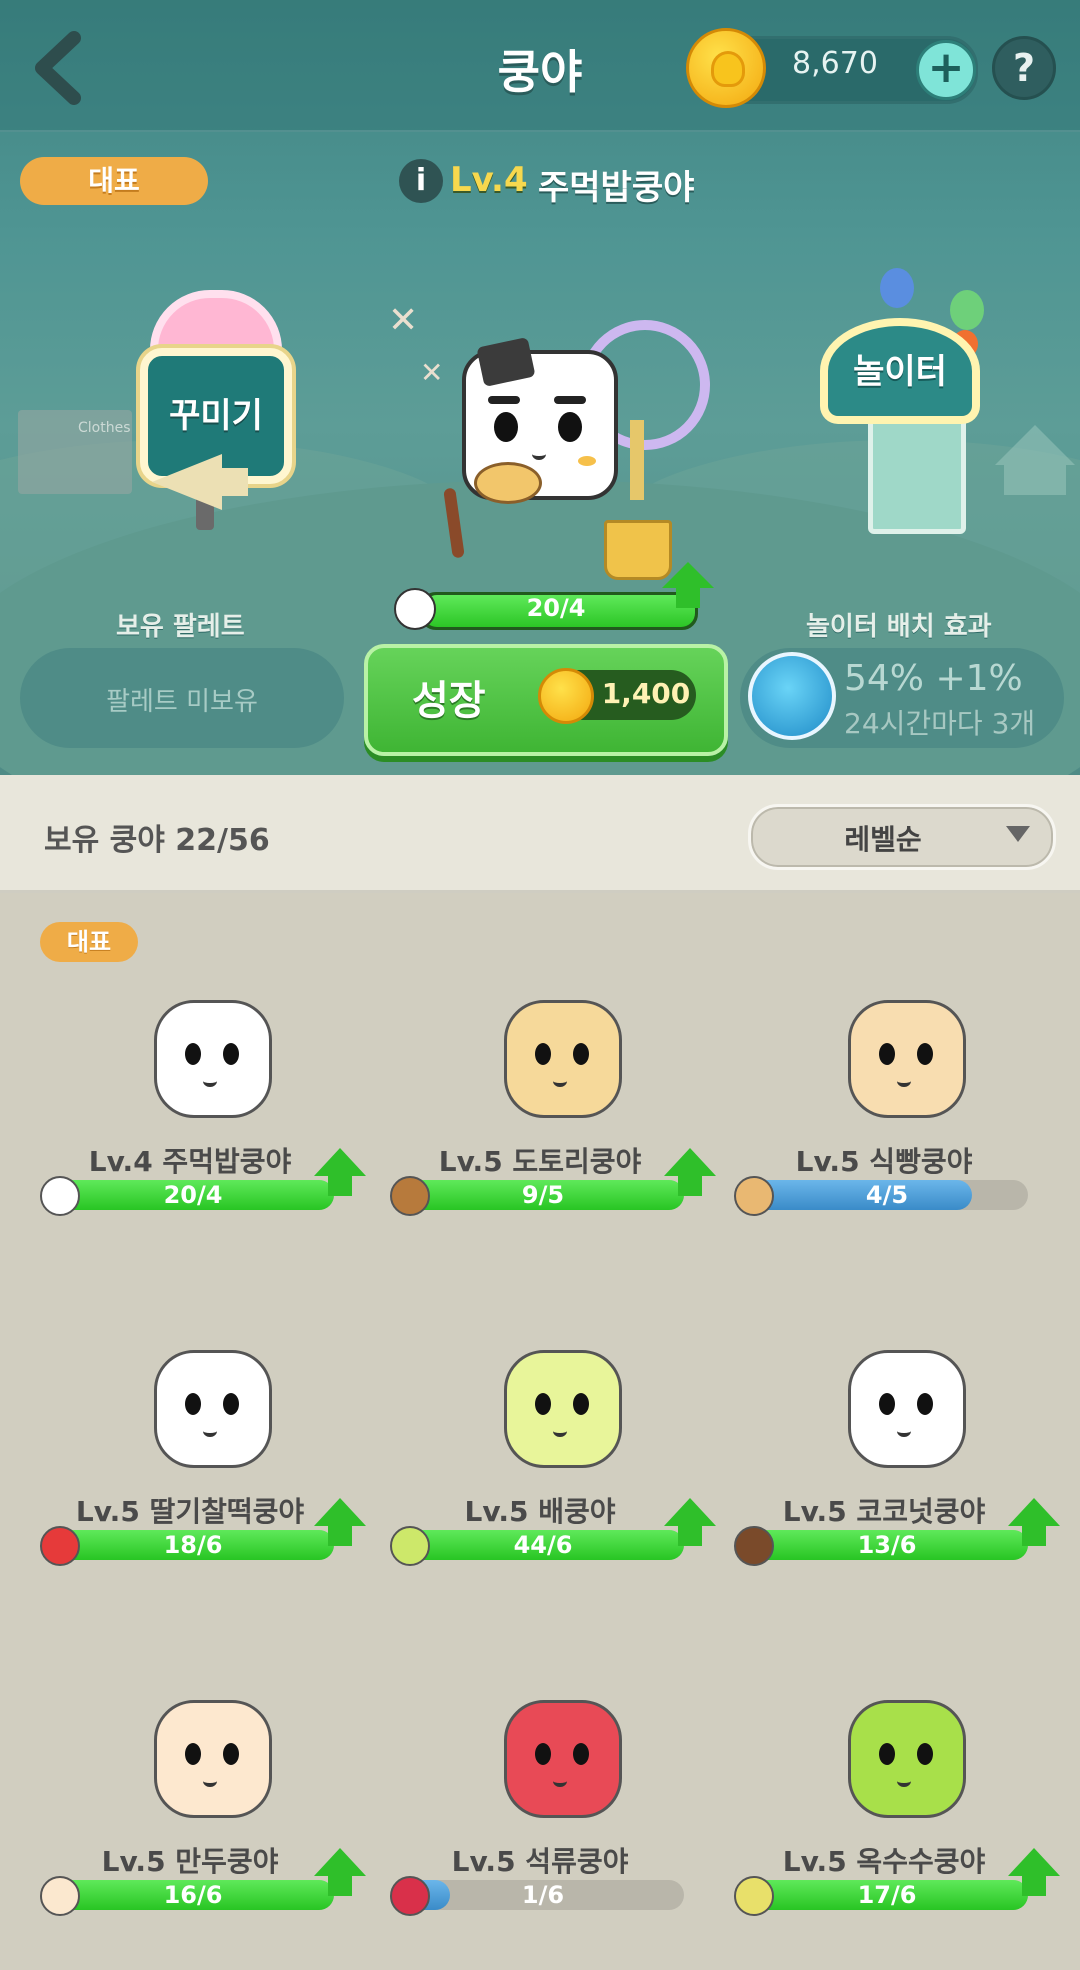  What do you see at coordinates (560, 1470) in the screenshot?
I see `character-card: Lv.5 배쿵야 44/6` at bounding box center [560, 1470].